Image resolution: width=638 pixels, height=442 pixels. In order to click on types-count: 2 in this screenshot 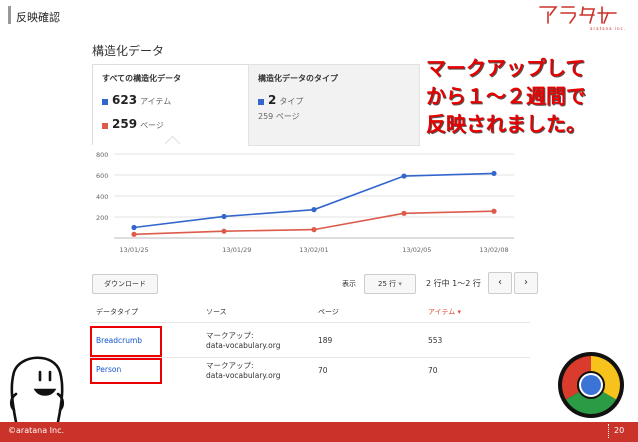, I will do `click(272, 100)`.